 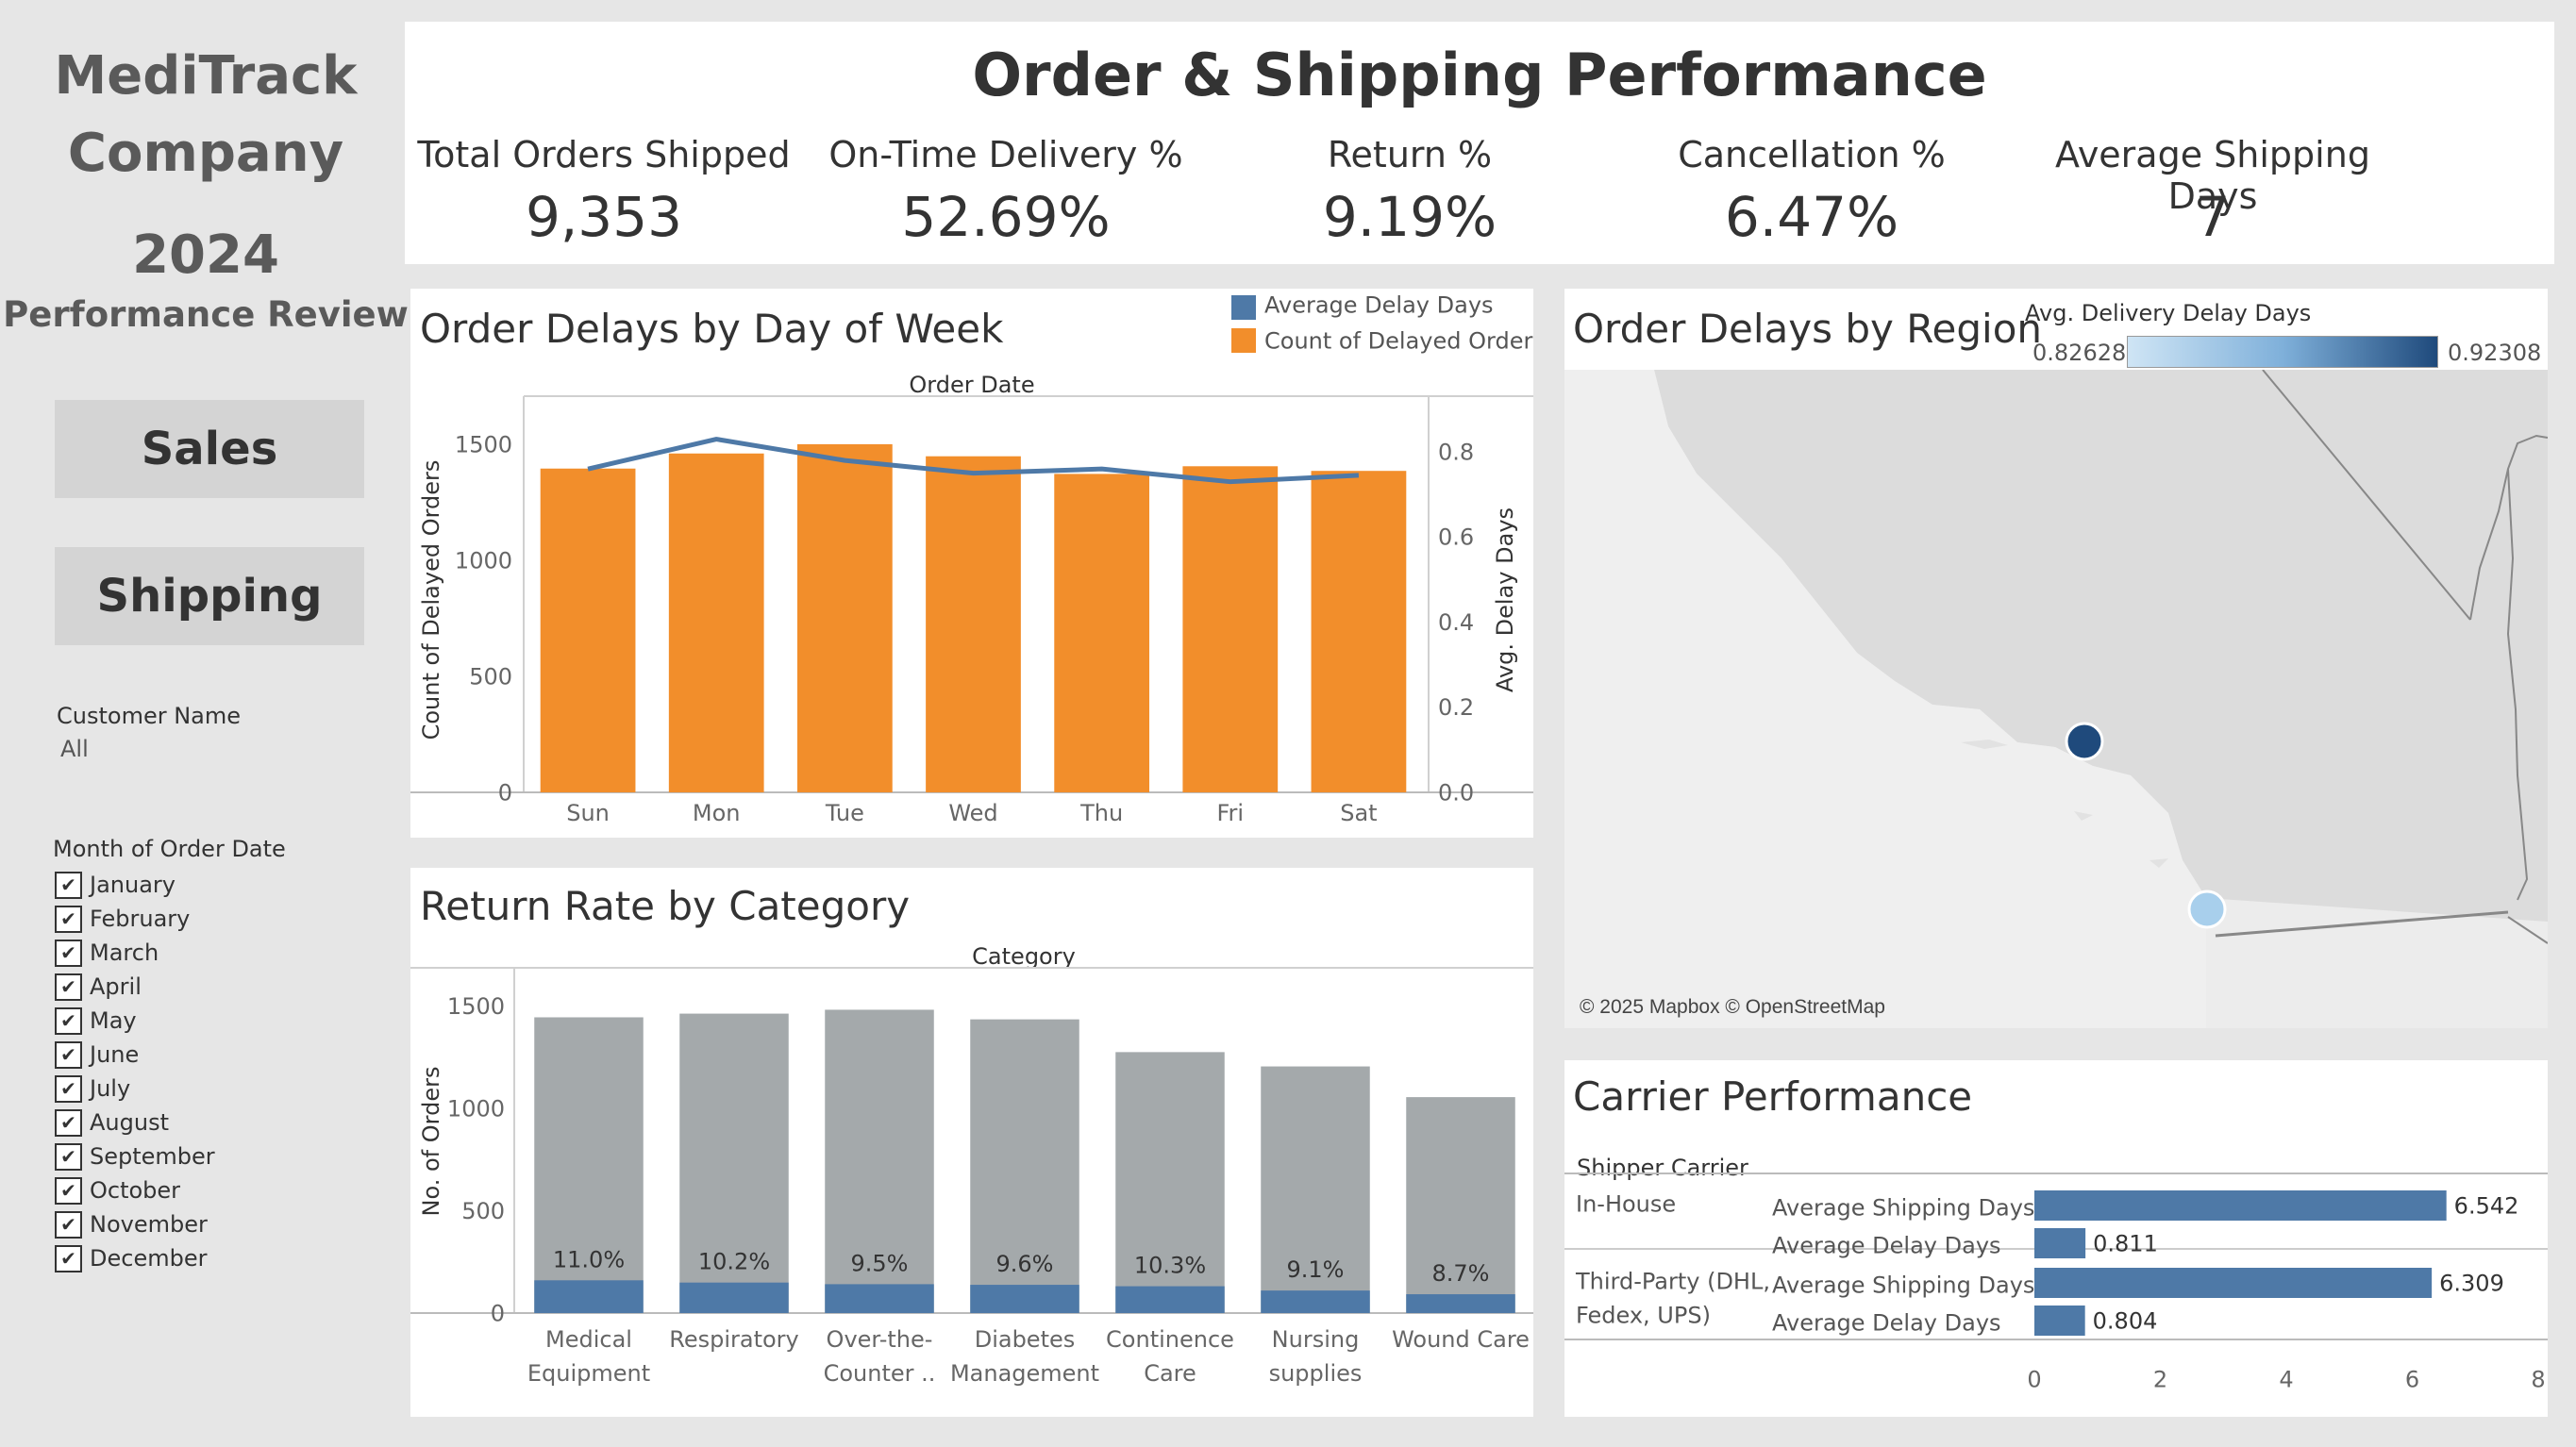 I want to click on kpi-label: On-Time Delivery %, so click(x=1005, y=154).